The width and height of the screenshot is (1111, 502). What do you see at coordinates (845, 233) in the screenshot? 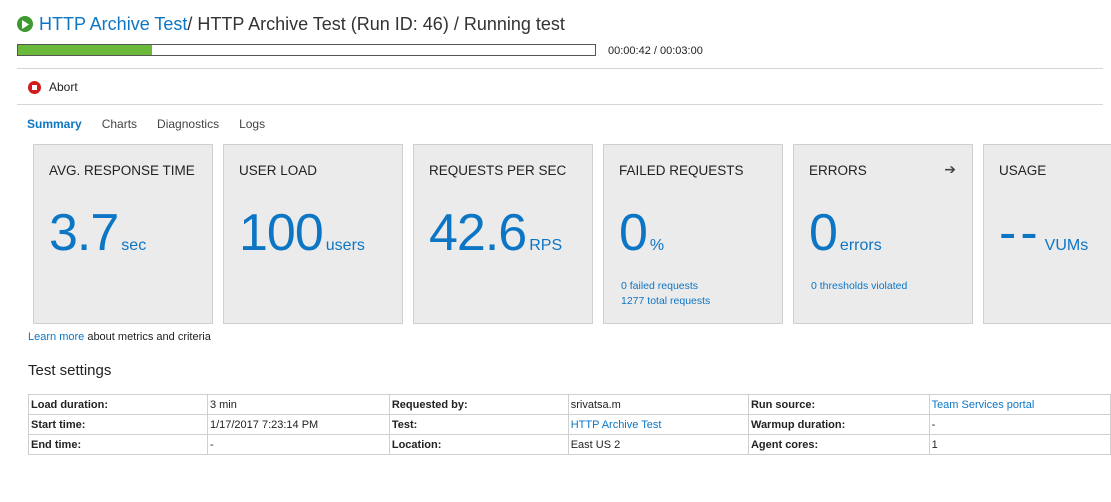
I see `card-value: 0 errors` at bounding box center [845, 233].